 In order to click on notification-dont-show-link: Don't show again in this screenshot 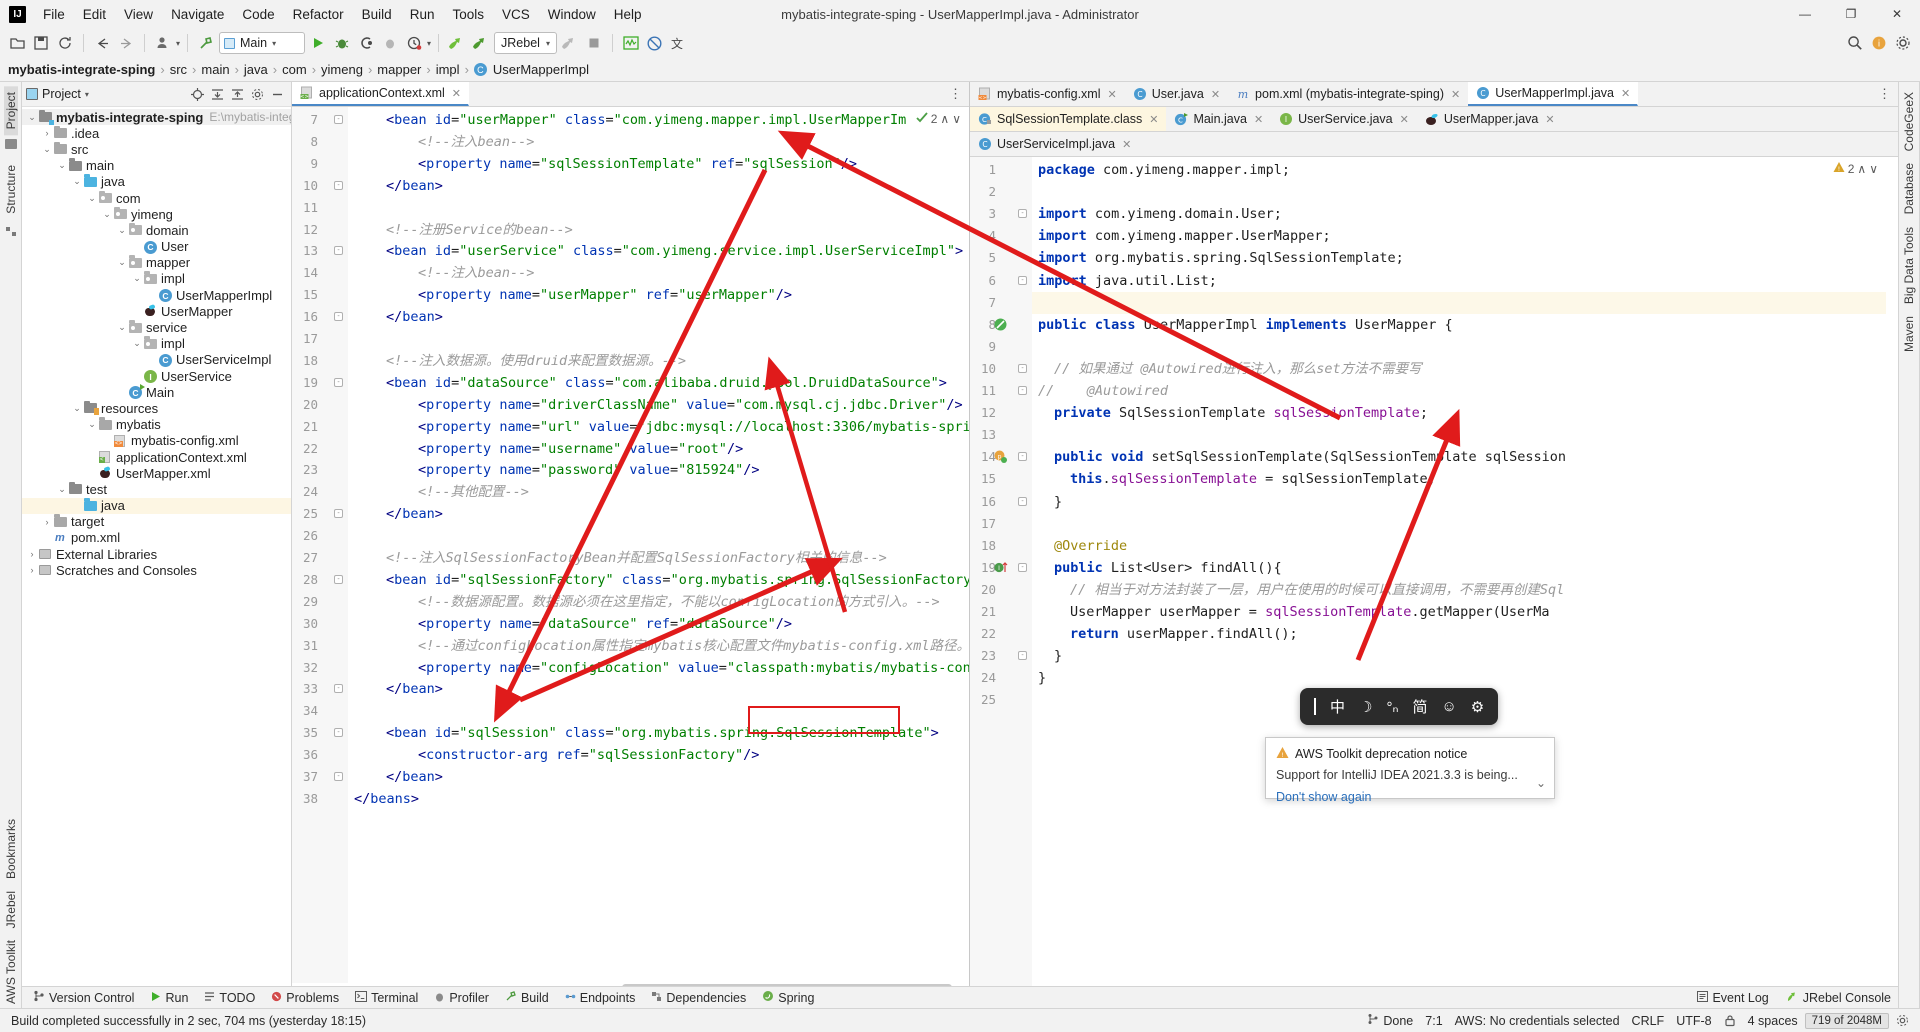, I will do `click(1324, 797)`.